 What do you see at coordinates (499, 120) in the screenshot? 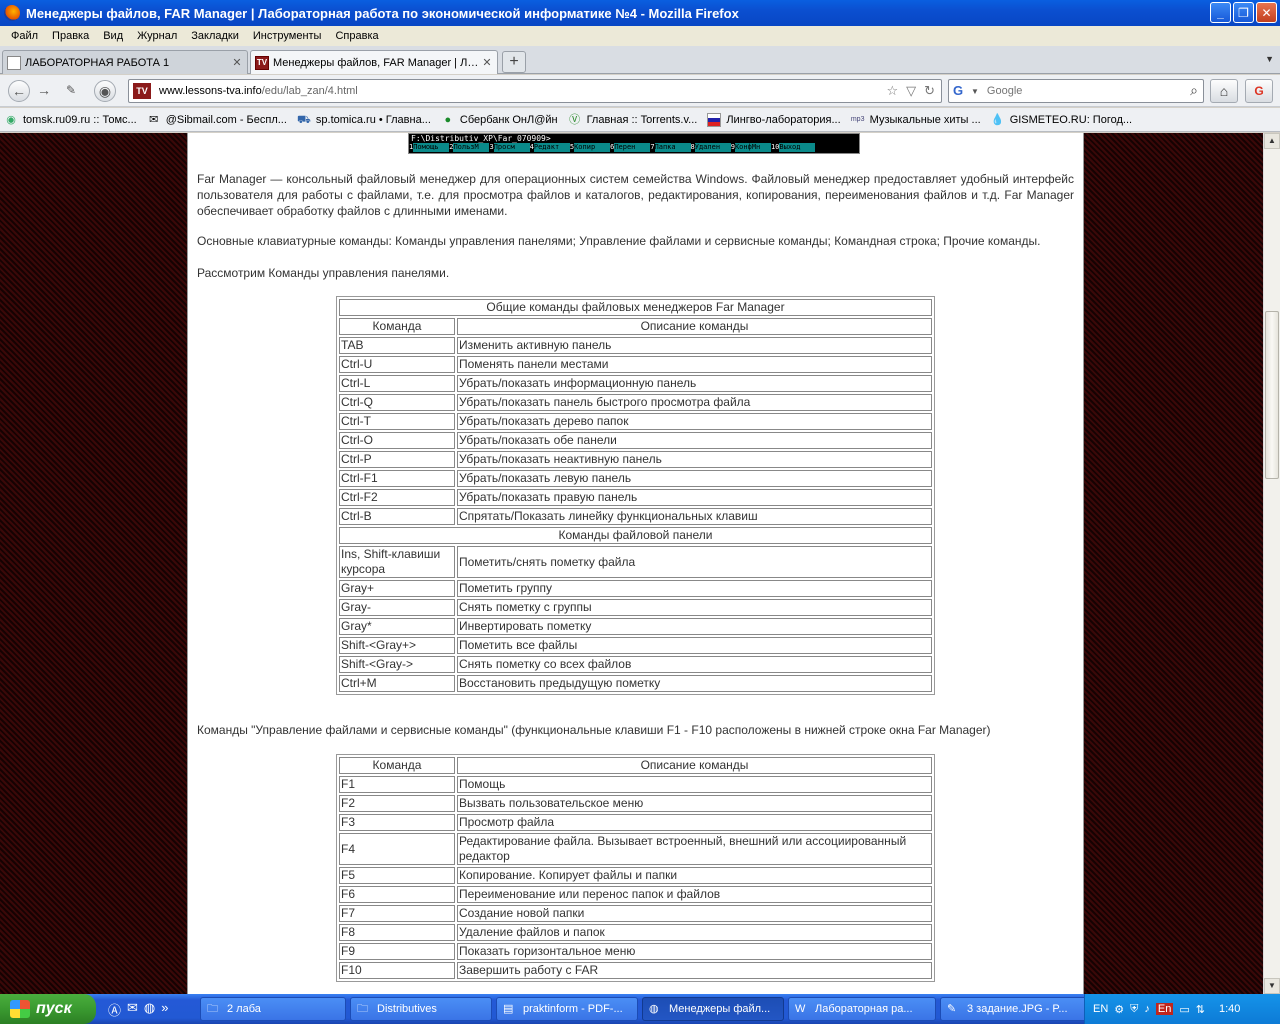
I see `bookmark-sberbank: ● Сбербанк ОнЛ@йн` at bounding box center [499, 120].